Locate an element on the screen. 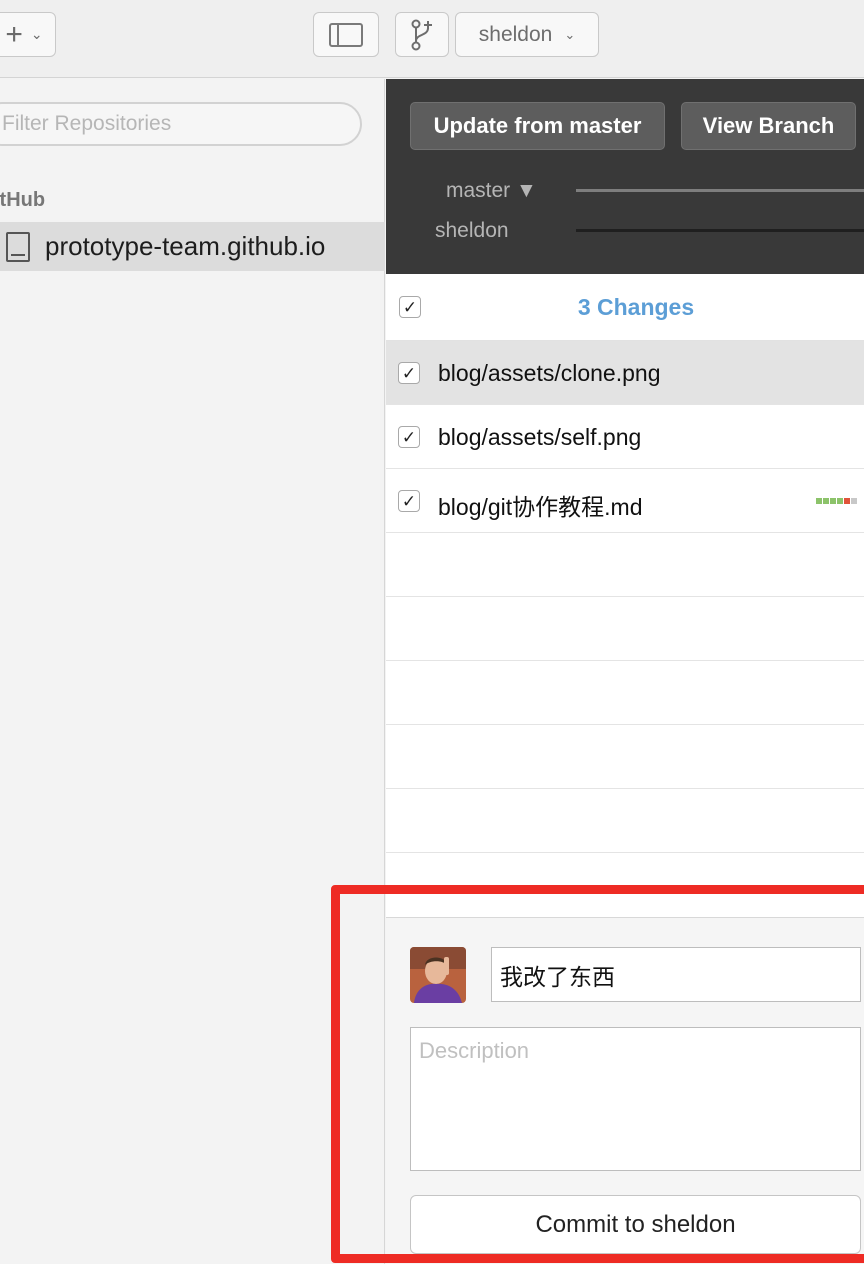 This screenshot has width=864, height=1264. branch-selector-label: sheldon is located at coordinates (515, 34).